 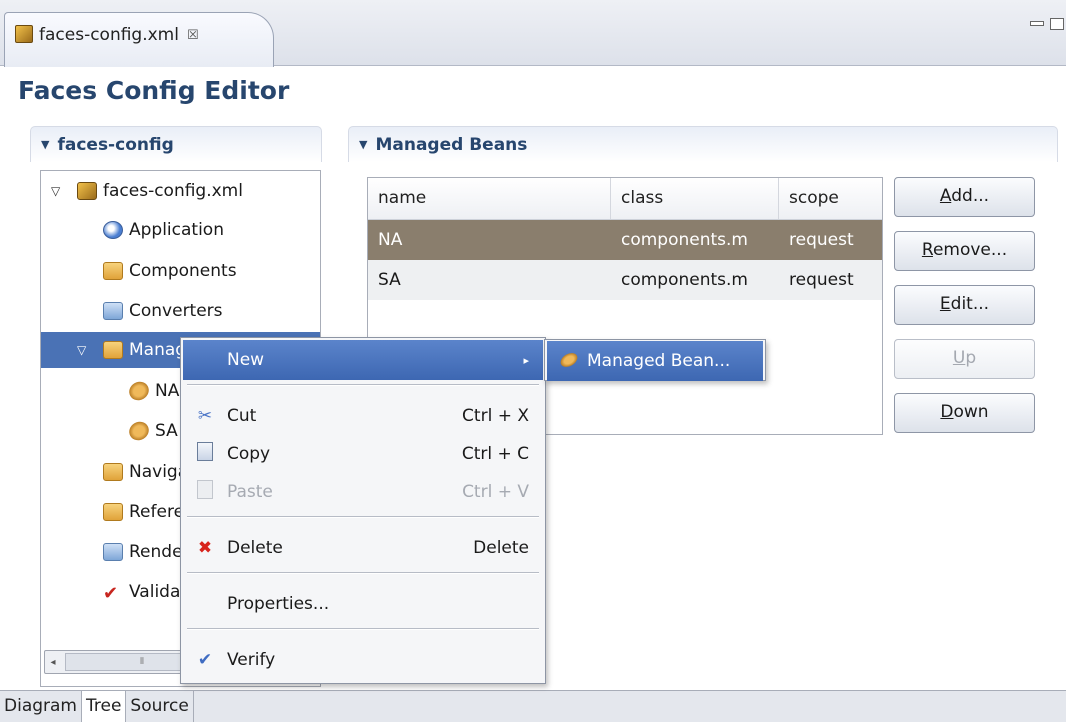 I want to click on menu-item-copy: Copy Ctrl + C, so click(x=363, y=454).